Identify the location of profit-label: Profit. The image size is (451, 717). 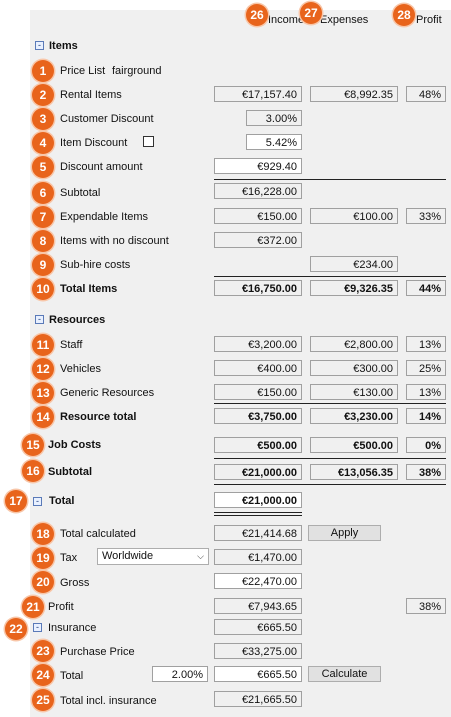
(61, 607).